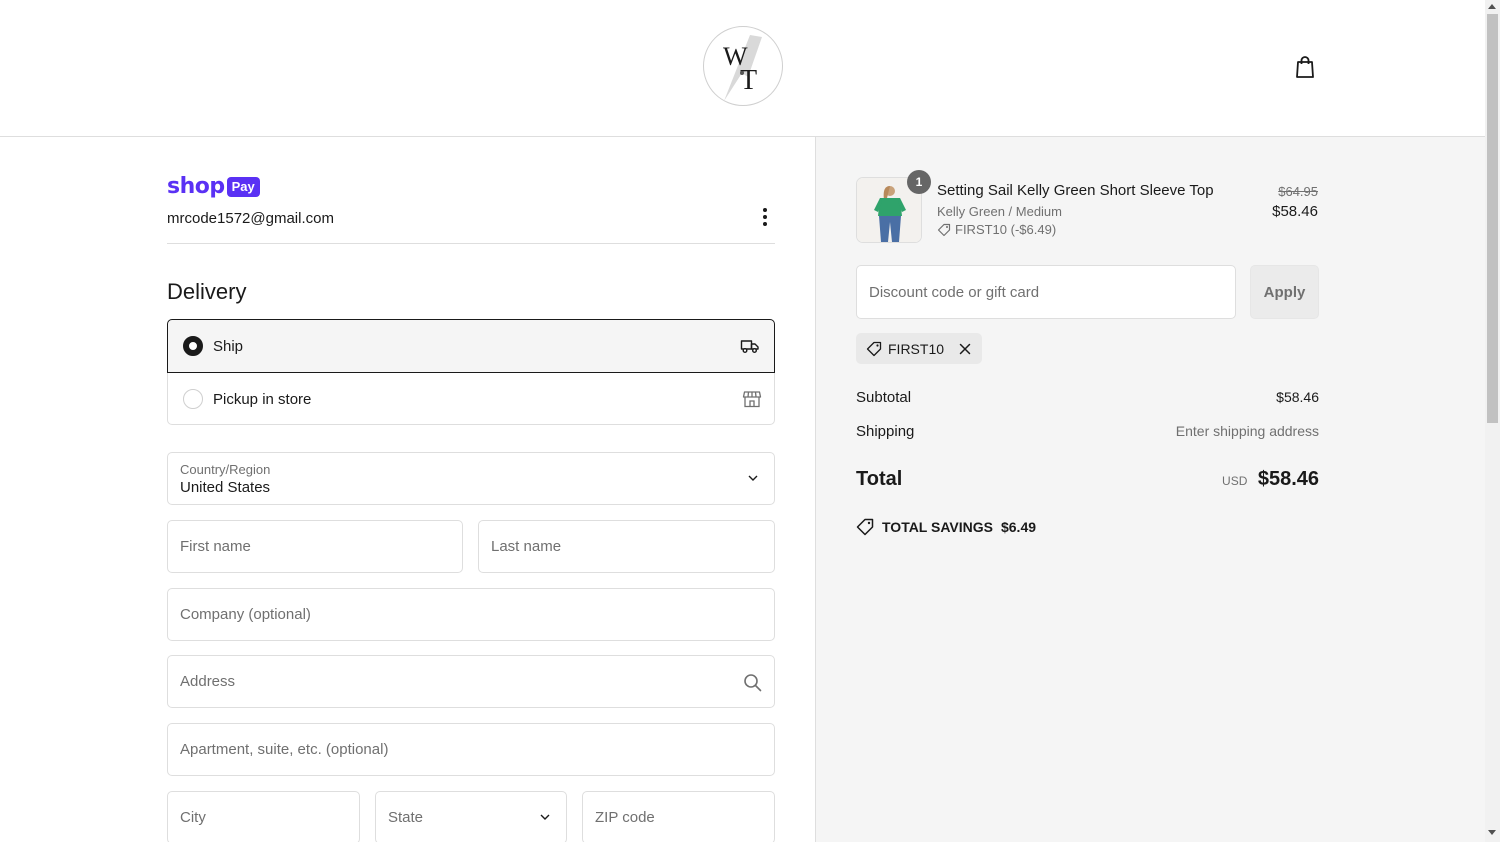 The image size is (1500, 842). What do you see at coordinates (225, 469) in the screenshot?
I see `country-label: Country/Region` at bounding box center [225, 469].